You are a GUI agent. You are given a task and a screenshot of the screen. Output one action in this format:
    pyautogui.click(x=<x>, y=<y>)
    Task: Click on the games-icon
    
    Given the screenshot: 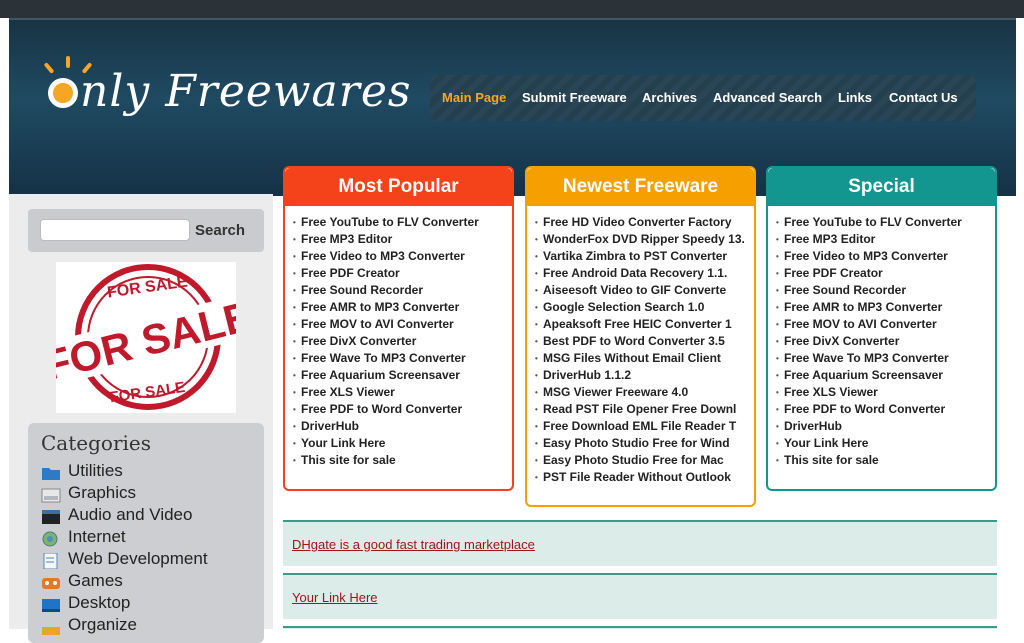 What is the action you would take?
    pyautogui.click(x=51, y=583)
    